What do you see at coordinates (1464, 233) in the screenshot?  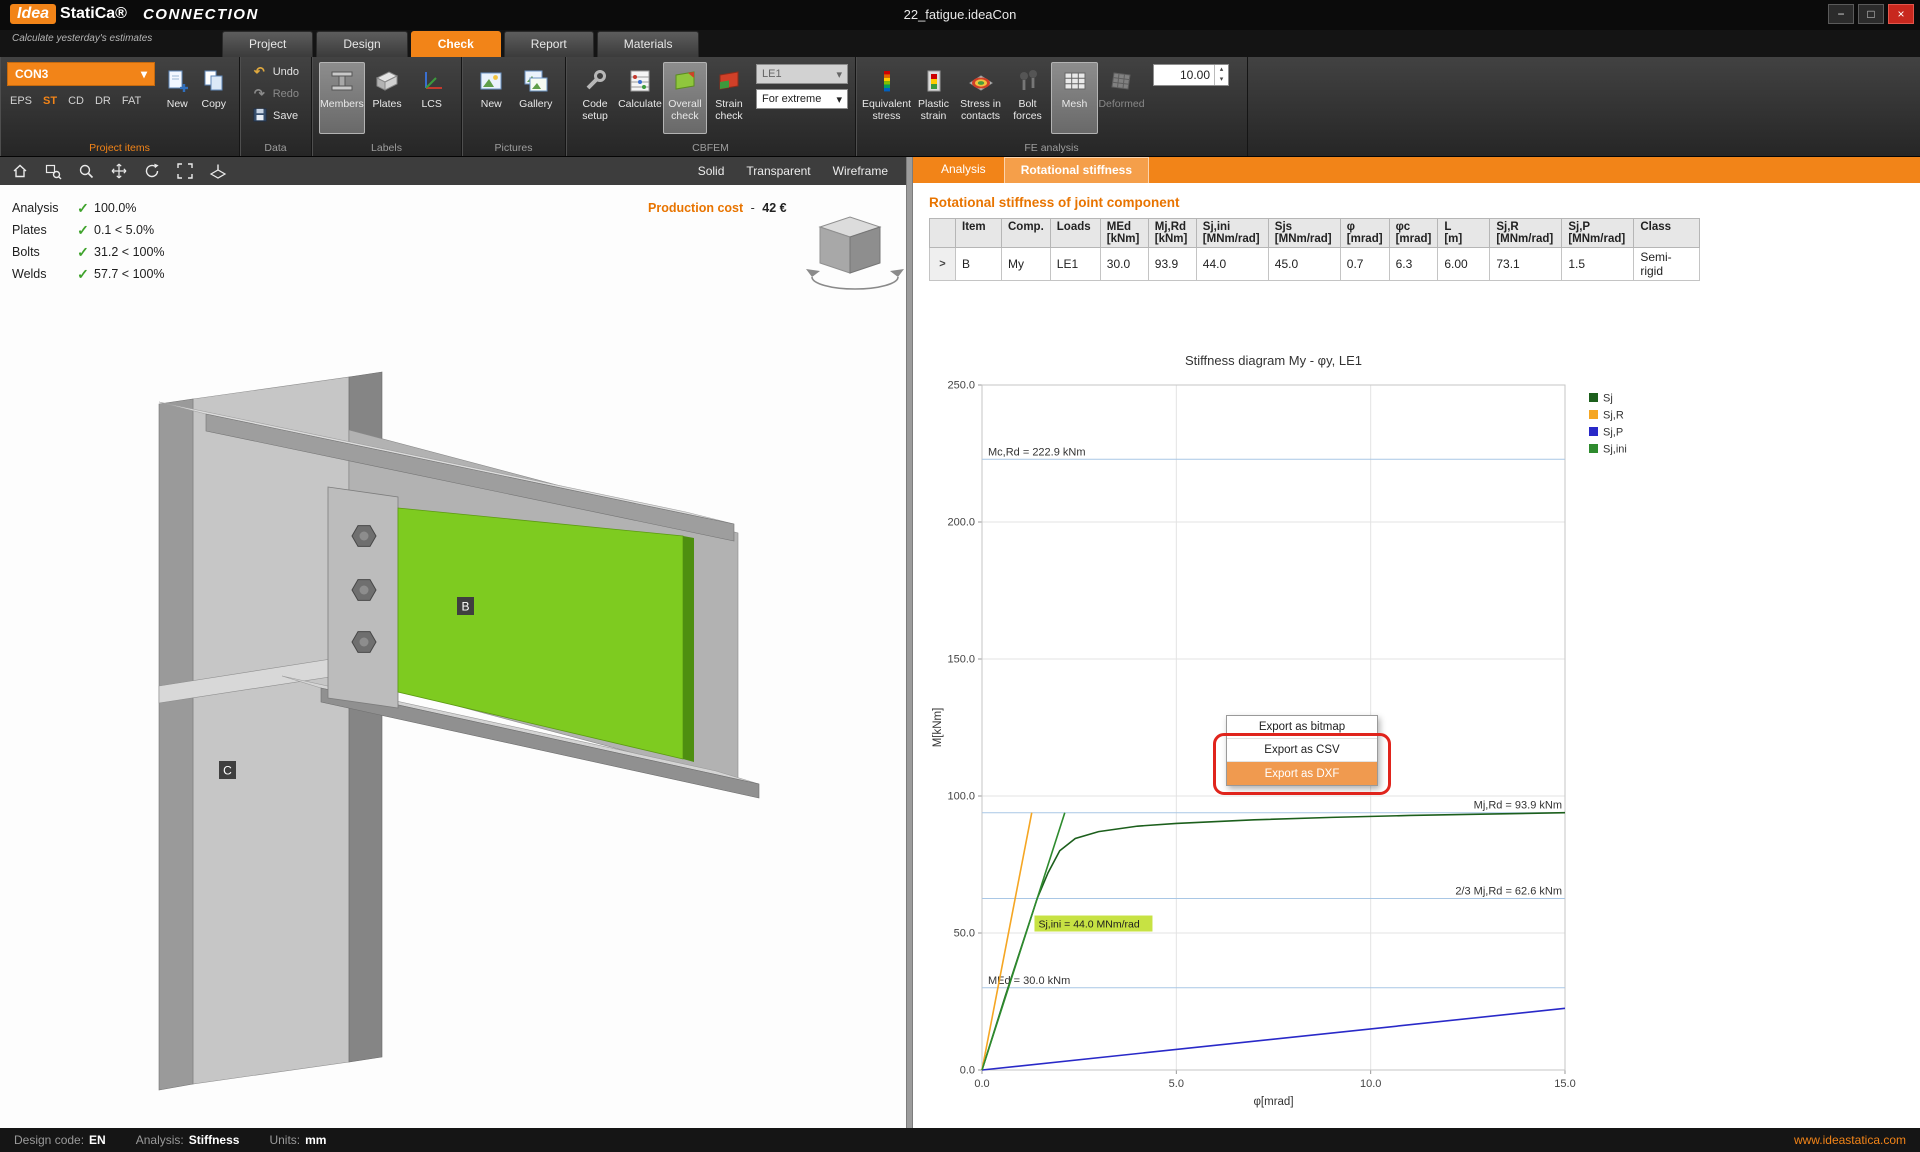 I see `column-header: L [m]` at bounding box center [1464, 233].